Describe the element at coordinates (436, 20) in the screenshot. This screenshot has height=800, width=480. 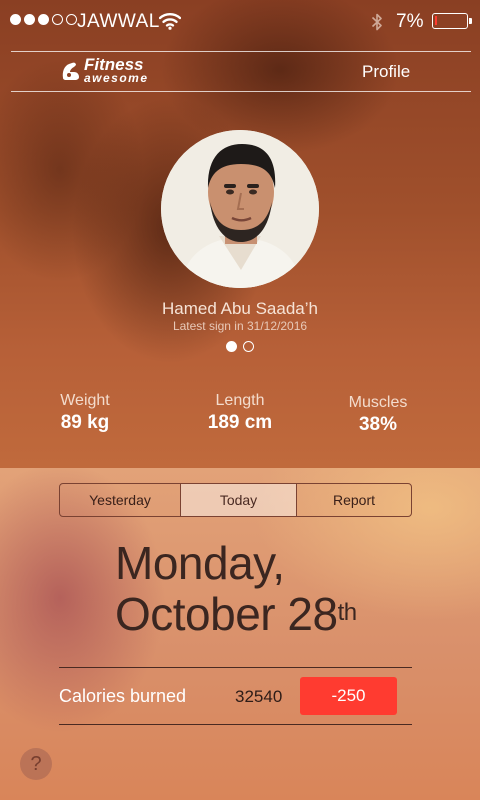
I see `battery-level` at that location.